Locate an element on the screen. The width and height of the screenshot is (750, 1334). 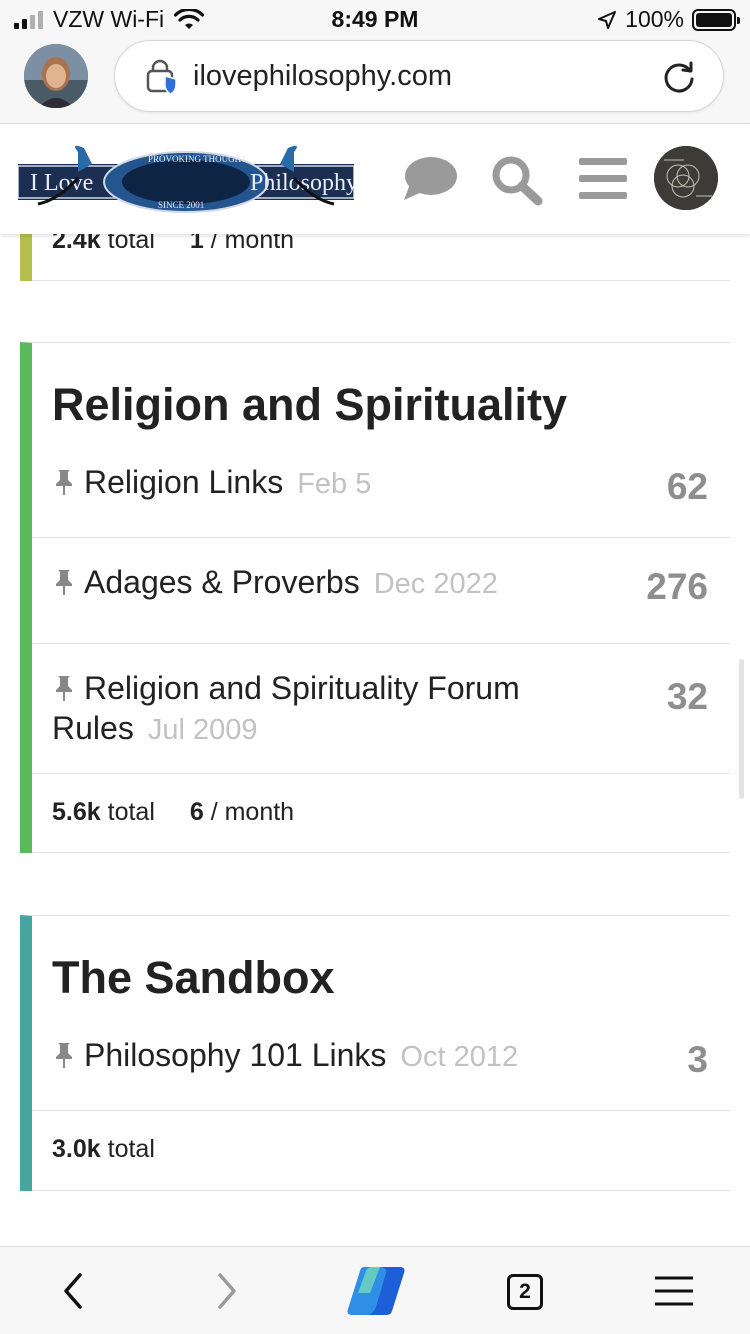
topic-row: Religion Links Feb 5 62 is located at coordinates (381, 488).